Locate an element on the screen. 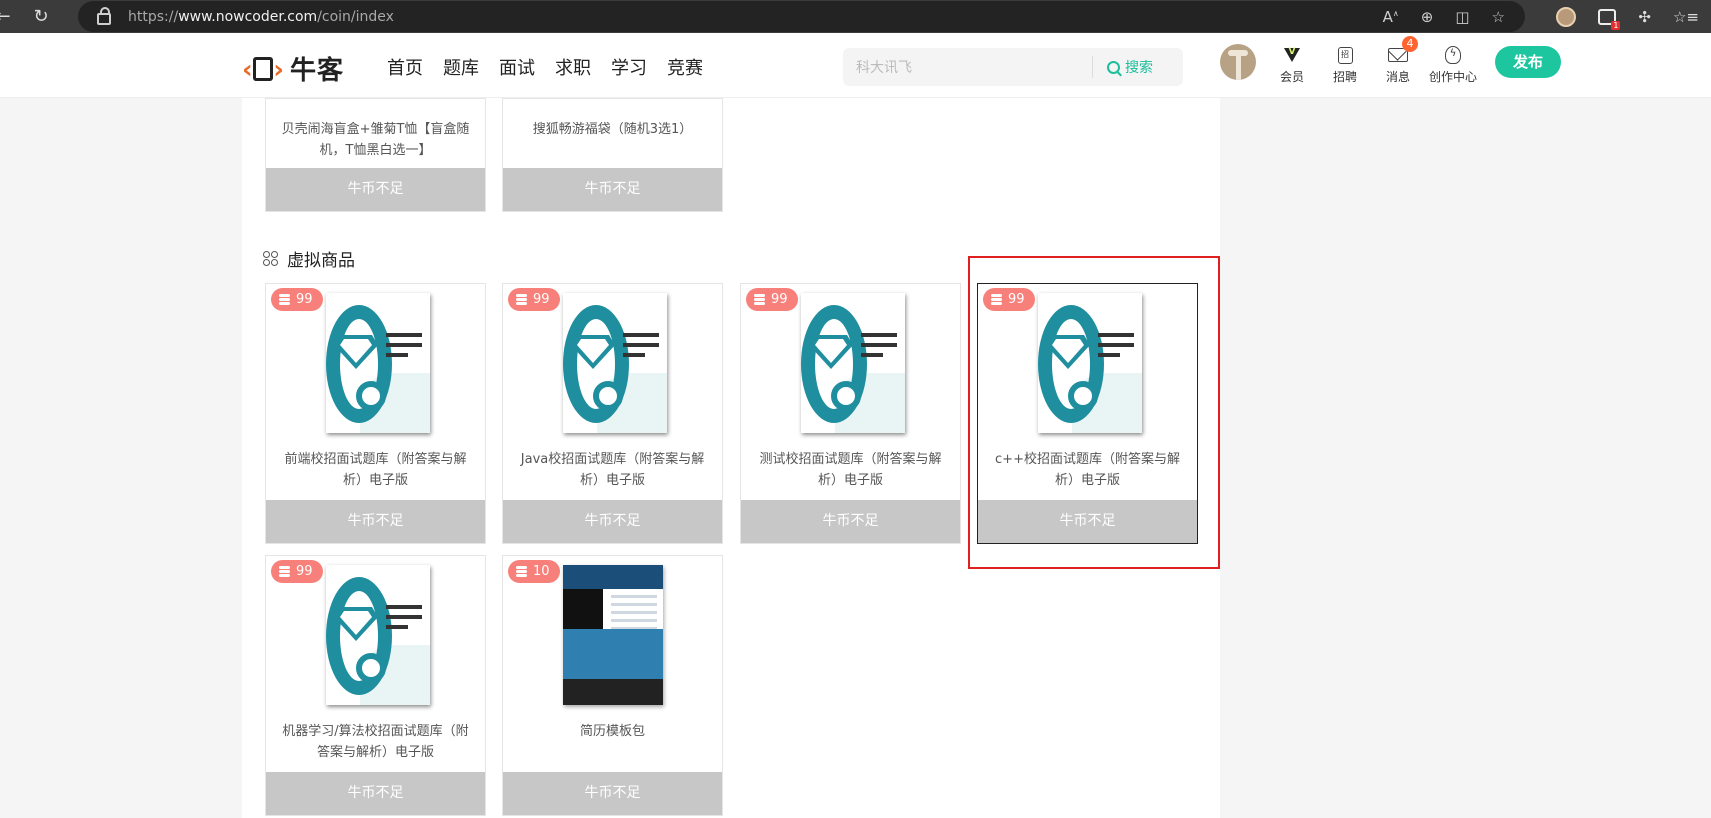 The width and height of the screenshot is (1711, 818). section-heading: 虚拟商品 is located at coordinates (309, 258).